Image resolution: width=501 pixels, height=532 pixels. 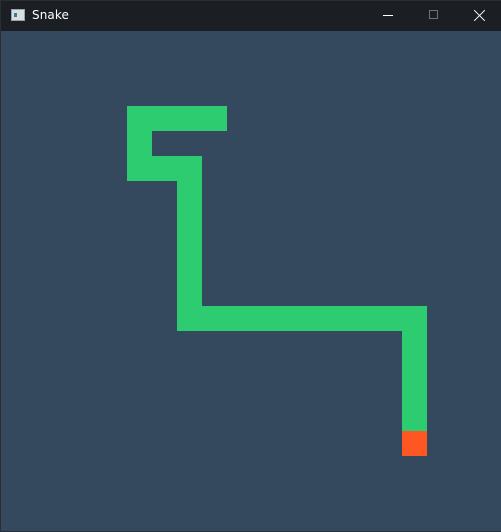 What do you see at coordinates (18, 15) in the screenshot?
I see `app-window-icon` at bounding box center [18, 15].